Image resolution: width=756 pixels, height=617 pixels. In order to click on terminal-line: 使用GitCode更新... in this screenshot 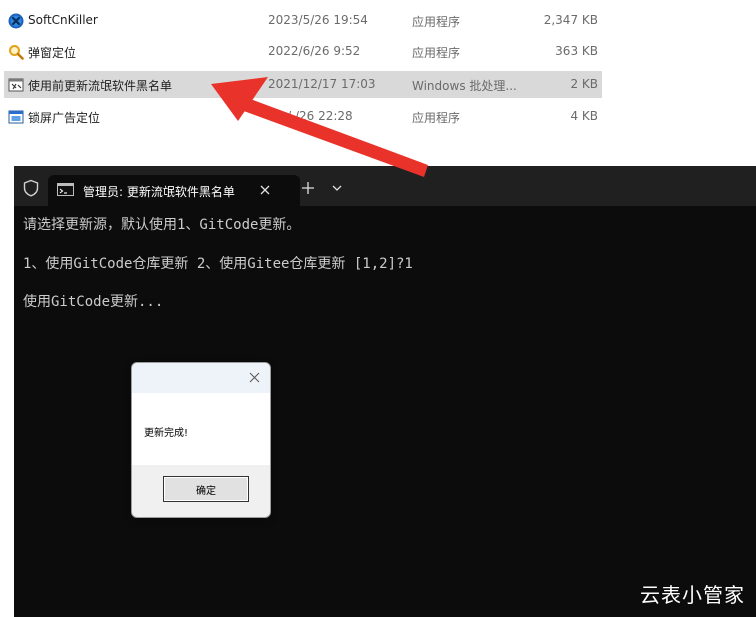, I will do `click(93, 302)`.